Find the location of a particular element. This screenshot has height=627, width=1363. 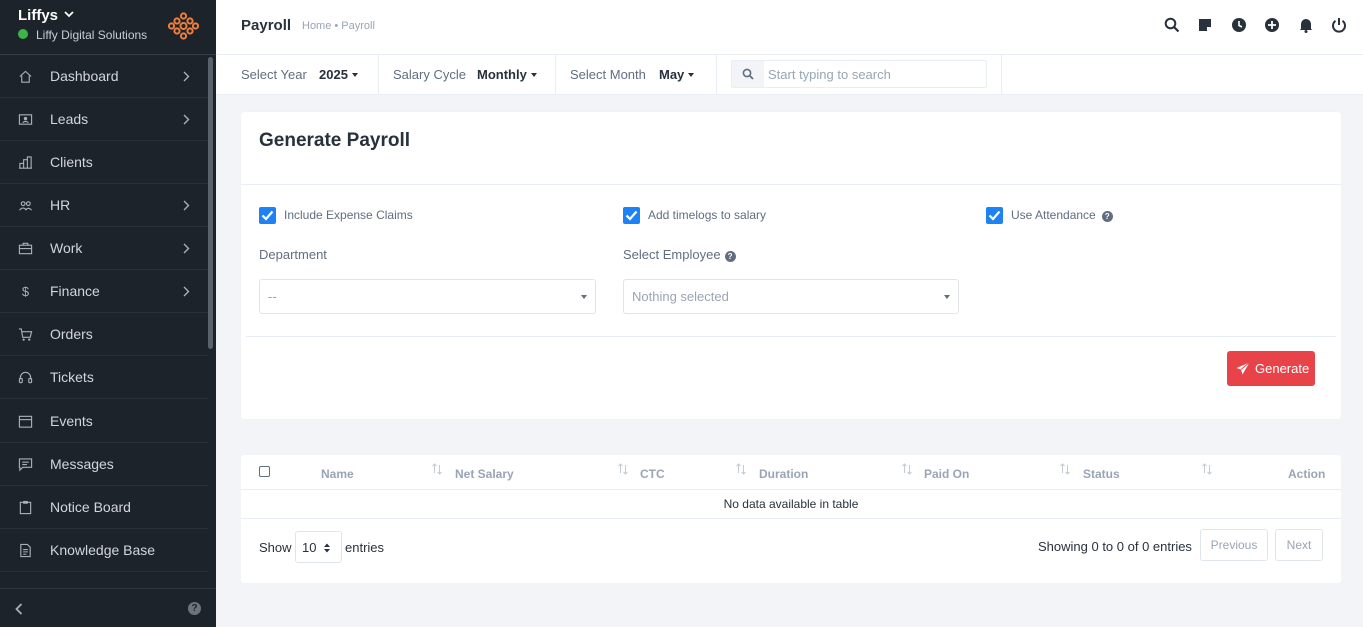

sidebar-item-label: Knowledge Base is located at coordinates (103, 550).